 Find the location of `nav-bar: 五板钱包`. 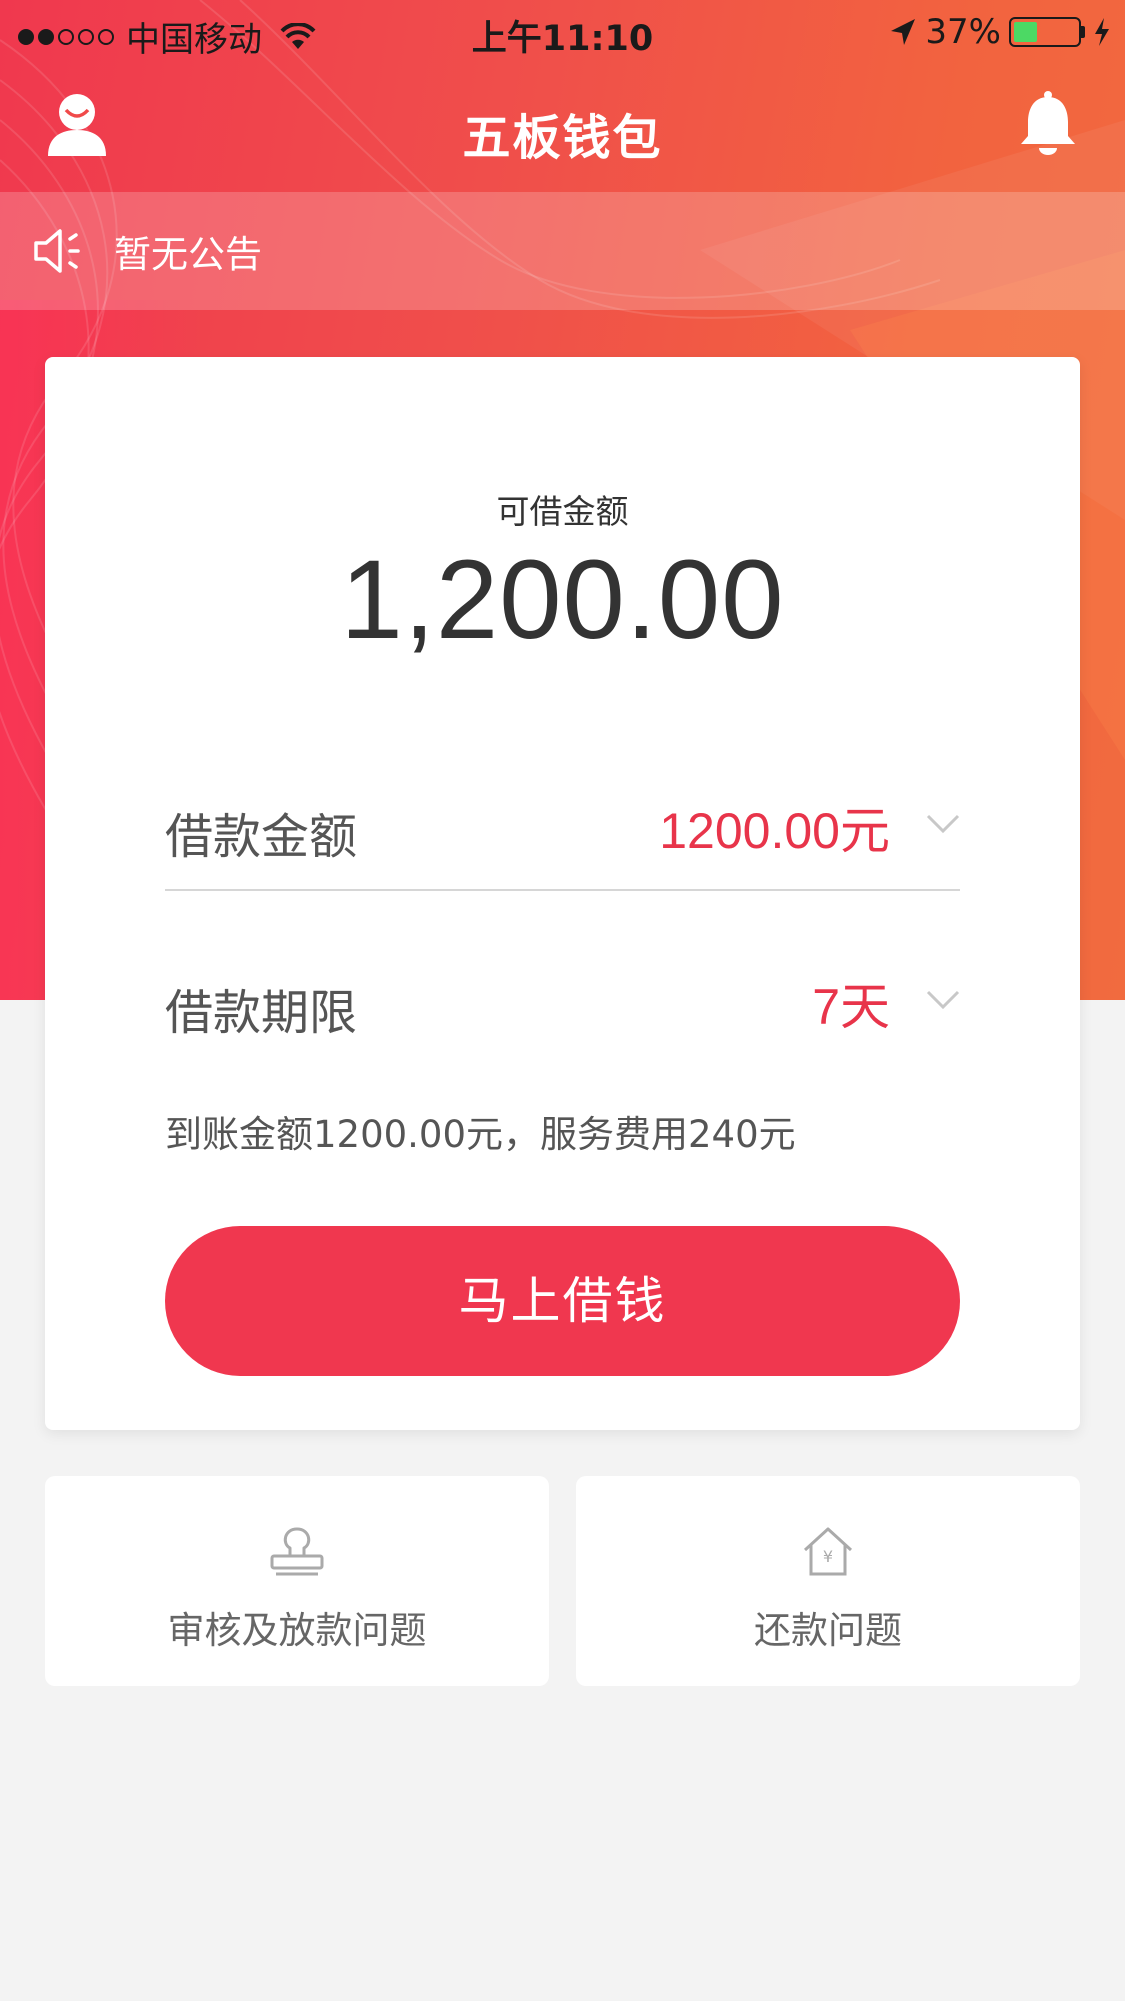

nav-bar: 五板钱包 is located at coordinates (562, 127).